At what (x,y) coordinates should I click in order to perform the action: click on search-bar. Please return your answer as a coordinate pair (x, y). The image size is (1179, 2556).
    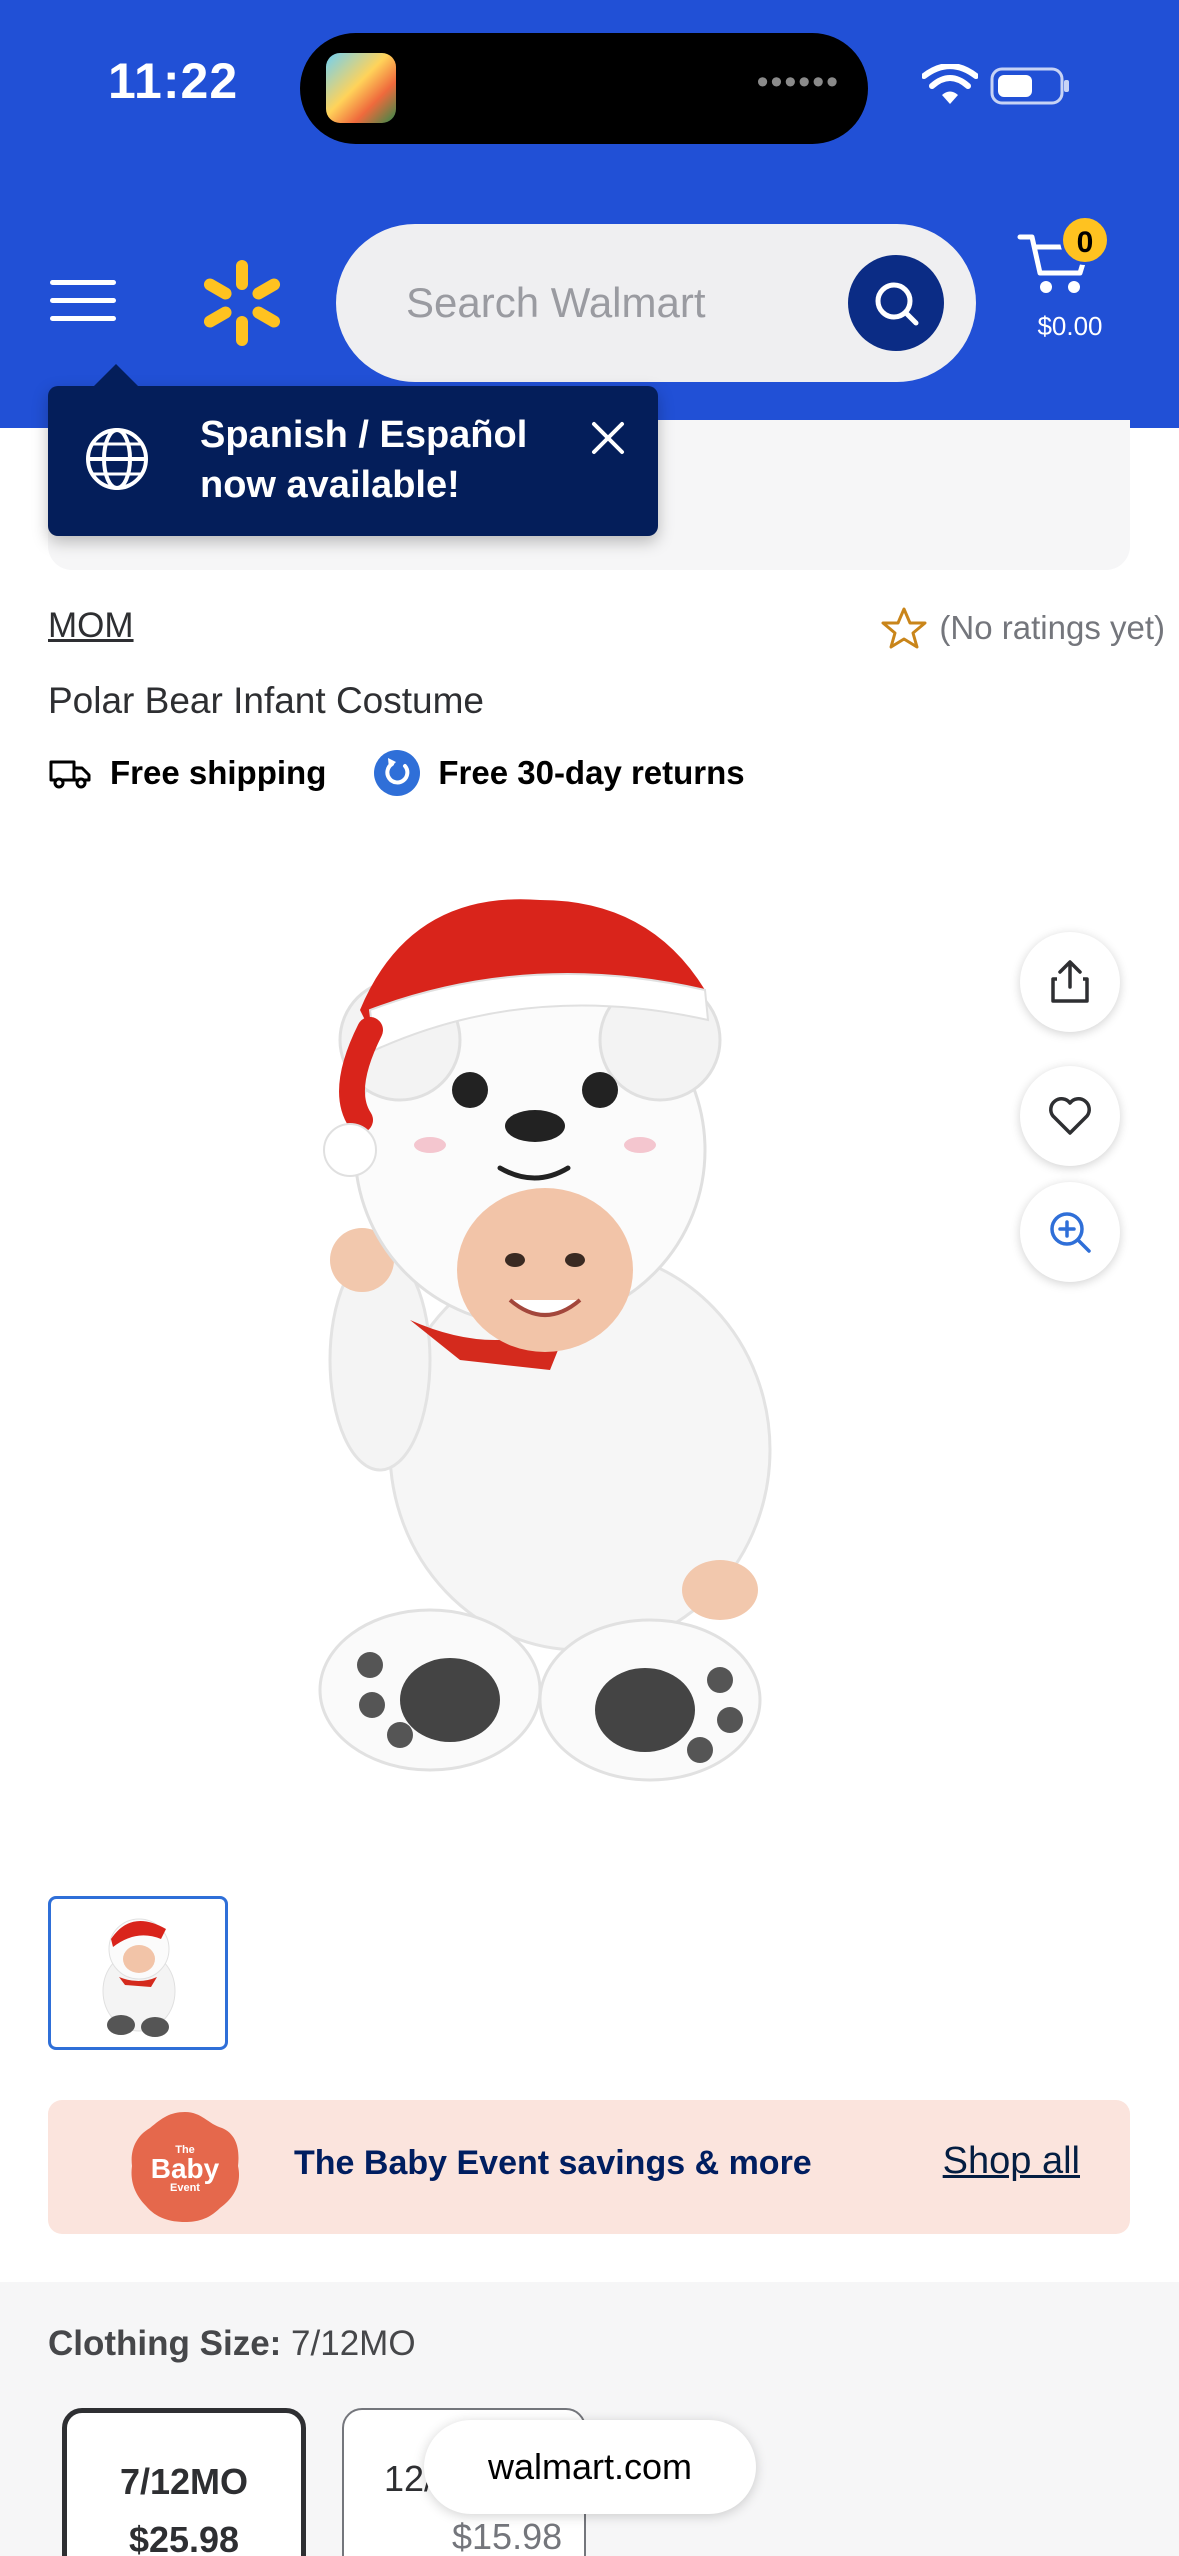
    Looking at the image, I should click on (656, 303).